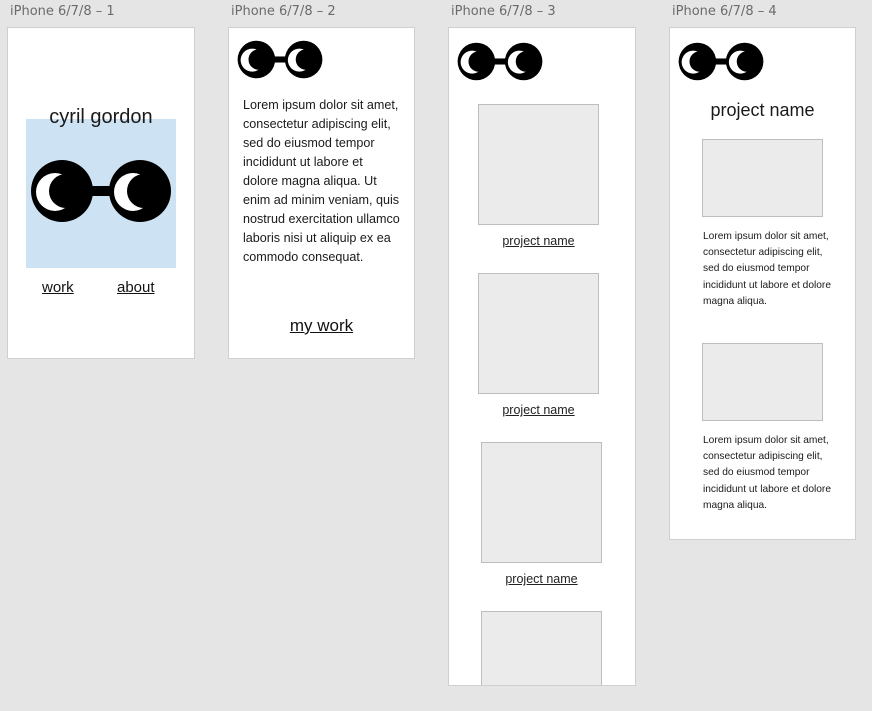  What do you see at coordinates (101, 117) in the screenshot?
I see `site-name: cyril gordon` at bounding box center [101, 117].